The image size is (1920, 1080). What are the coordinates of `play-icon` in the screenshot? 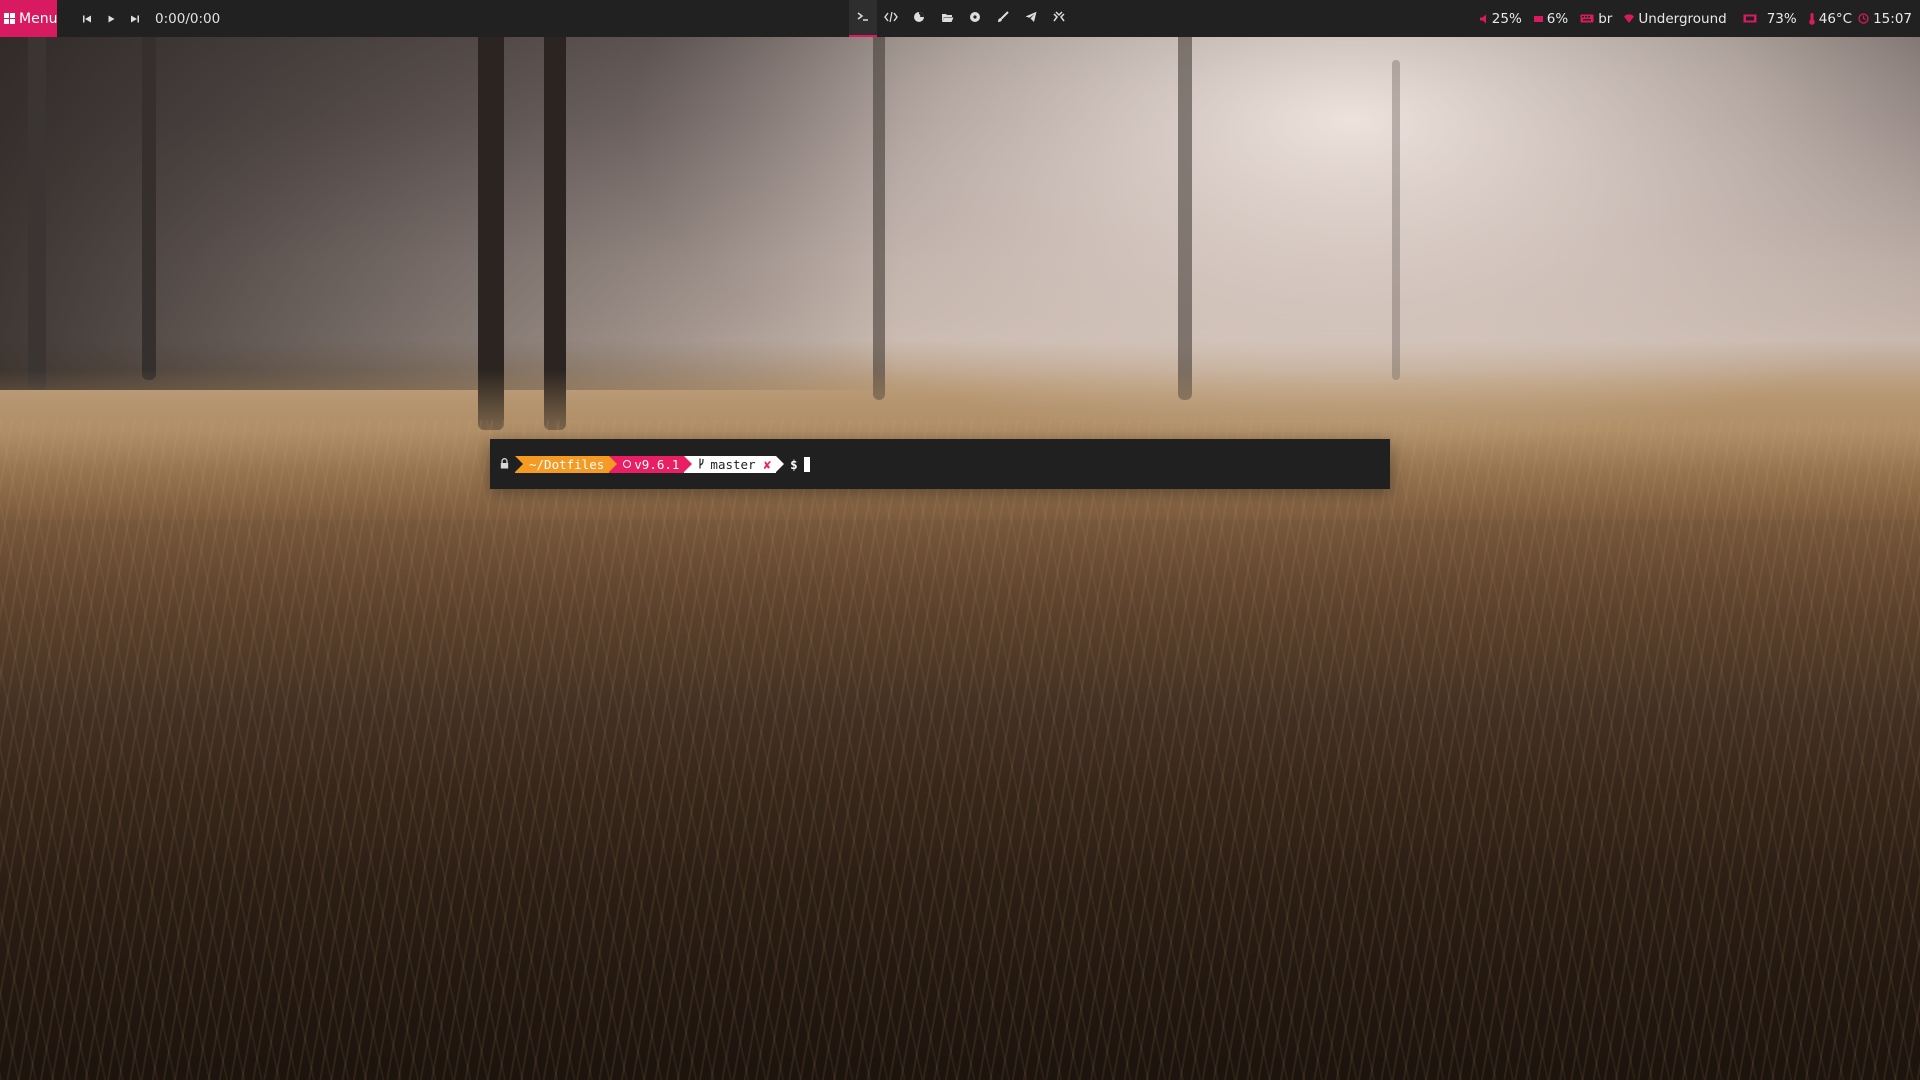 It's located at (111, 19).